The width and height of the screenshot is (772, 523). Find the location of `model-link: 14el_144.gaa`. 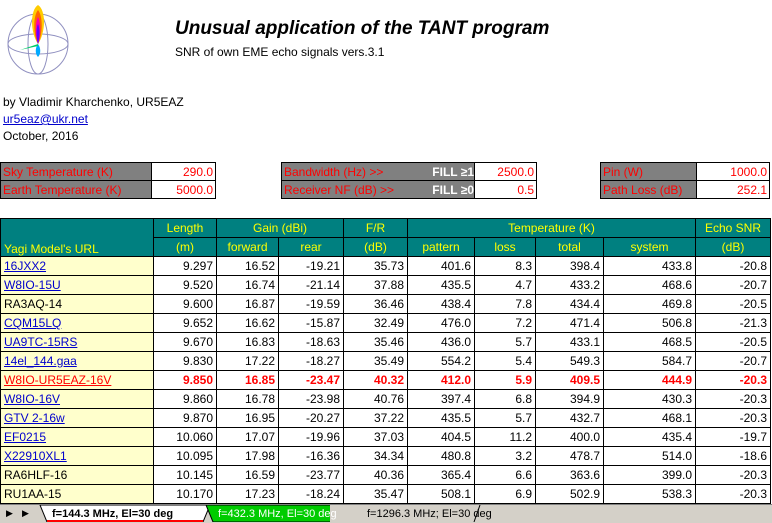

model-link: 14el_144.gaa is located at coordinates (40, 361).